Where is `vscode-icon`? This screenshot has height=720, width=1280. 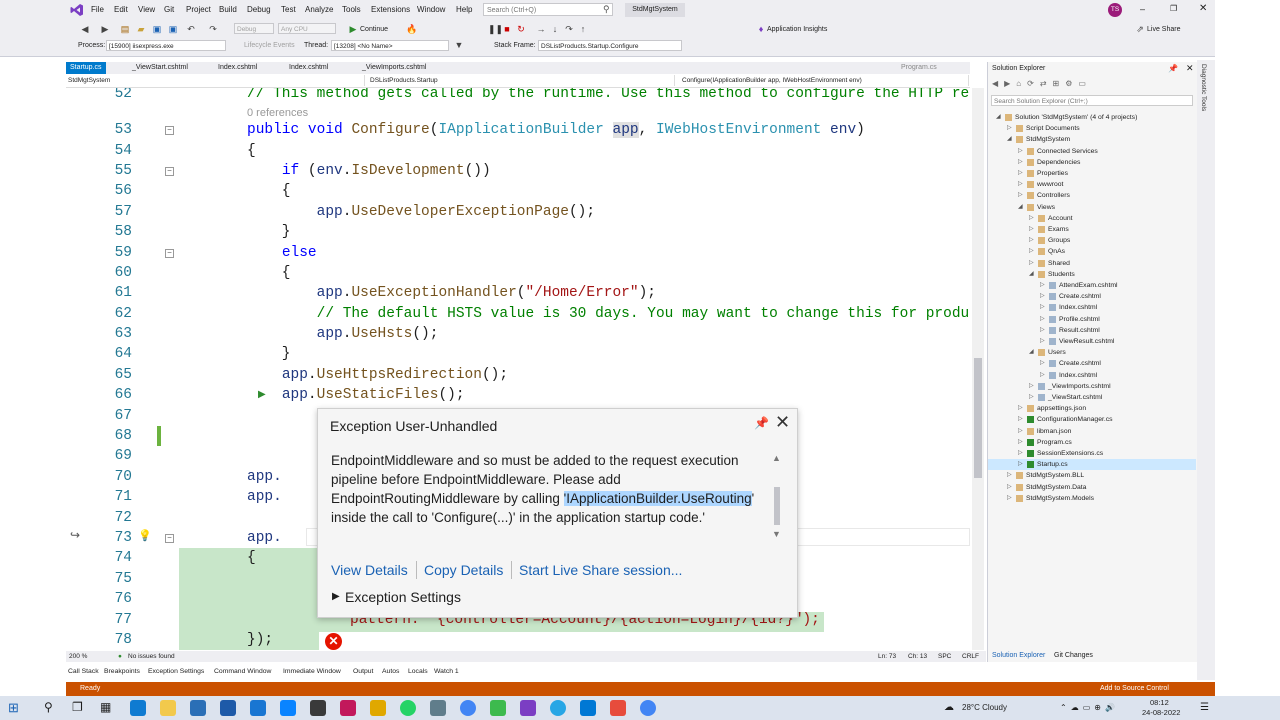 vscode-icon is located at coordinates (588, 708).